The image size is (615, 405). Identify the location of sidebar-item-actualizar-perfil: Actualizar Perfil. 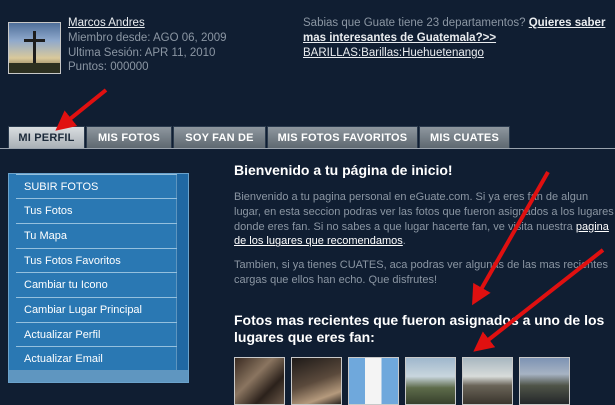
(96, 334).